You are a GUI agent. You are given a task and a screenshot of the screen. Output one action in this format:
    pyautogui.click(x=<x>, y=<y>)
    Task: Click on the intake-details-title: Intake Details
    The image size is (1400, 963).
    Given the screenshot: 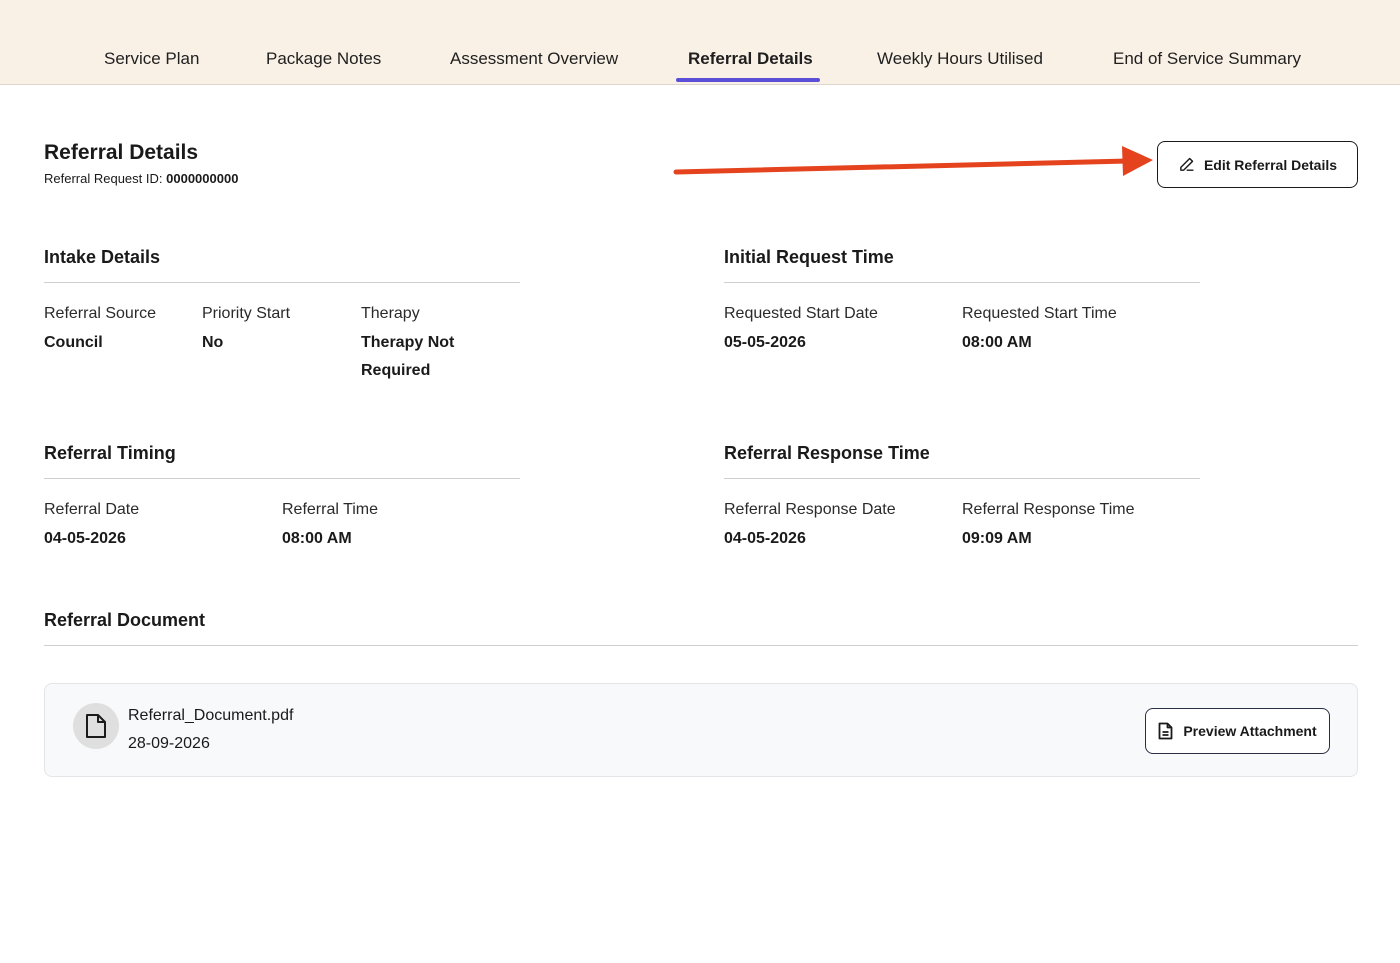 What is the action you would take?
    pyautogui.click(x=102, y=257)
    